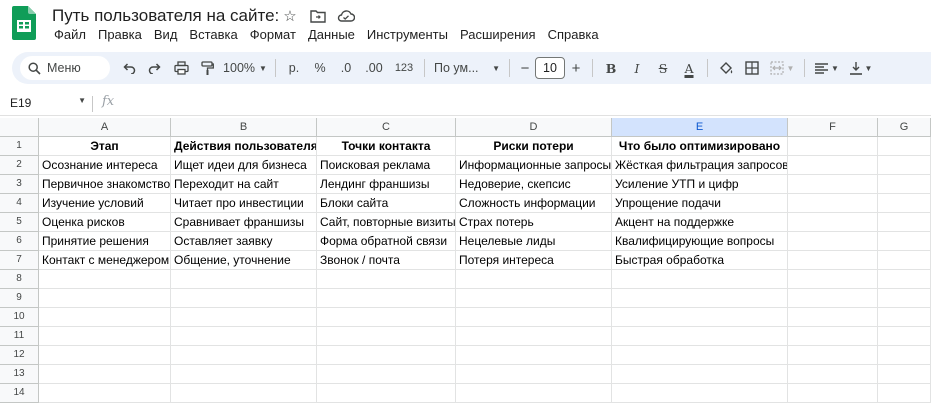 The width and height of the screenshot is (931, 403). Describe the element at coordinates (24, 23) in the screenshot. I see `sheets-logo-icon` at that location.